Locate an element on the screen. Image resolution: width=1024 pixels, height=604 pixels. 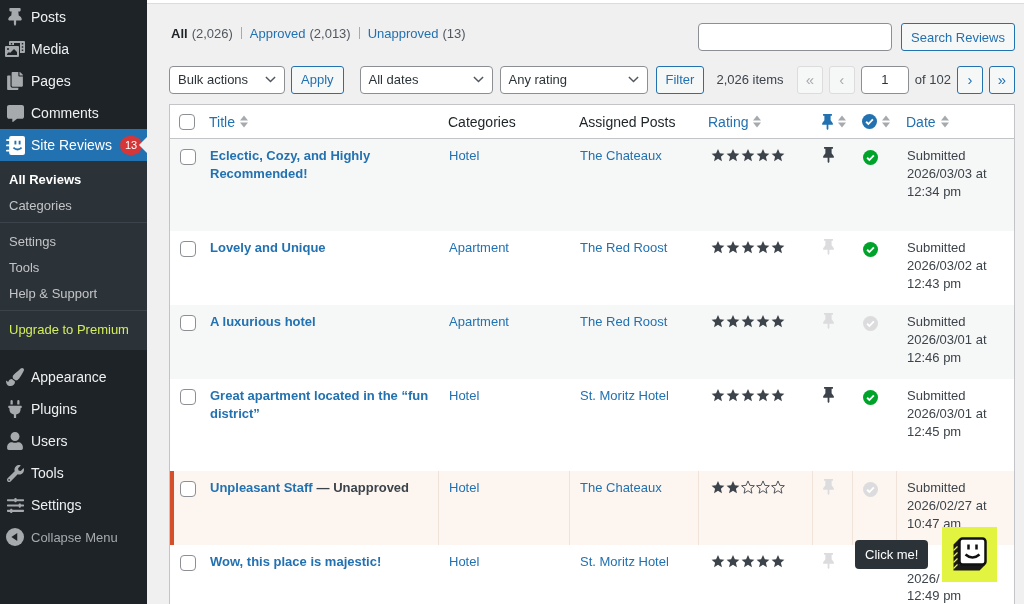
menu-item: Site Reviews 13 is located at coordinates (73, 145).